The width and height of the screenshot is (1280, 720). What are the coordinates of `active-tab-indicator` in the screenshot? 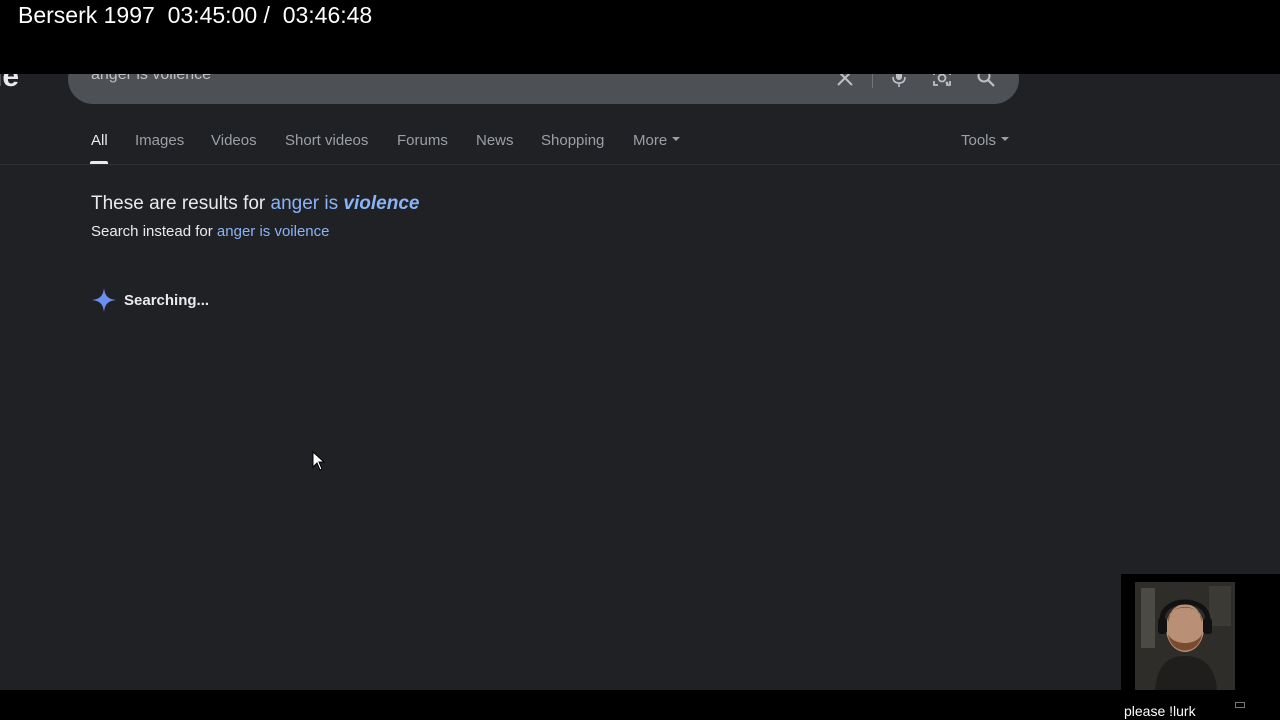 It's located at (99, 162).